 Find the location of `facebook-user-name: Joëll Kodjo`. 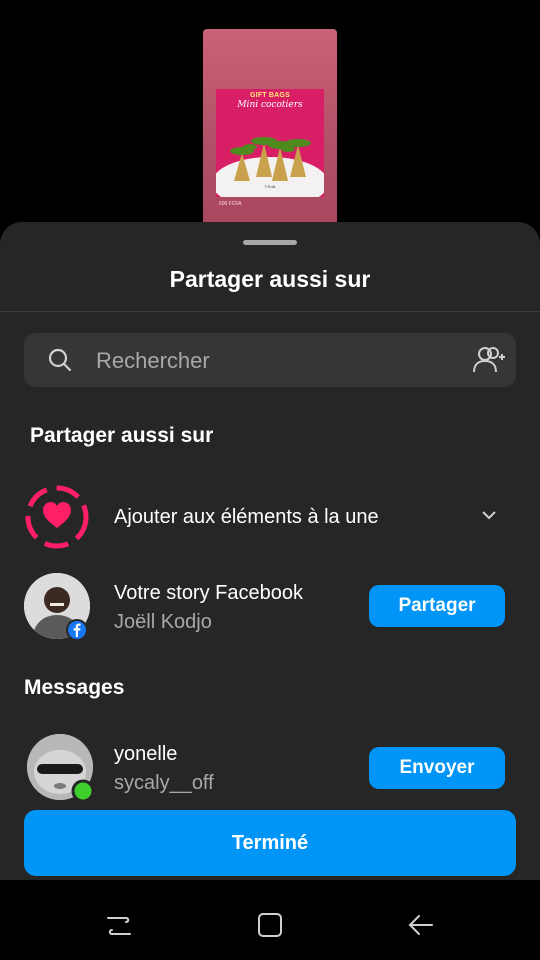

facebook-user-name: Joëll Kodjo is located at coordinates (163, 622).